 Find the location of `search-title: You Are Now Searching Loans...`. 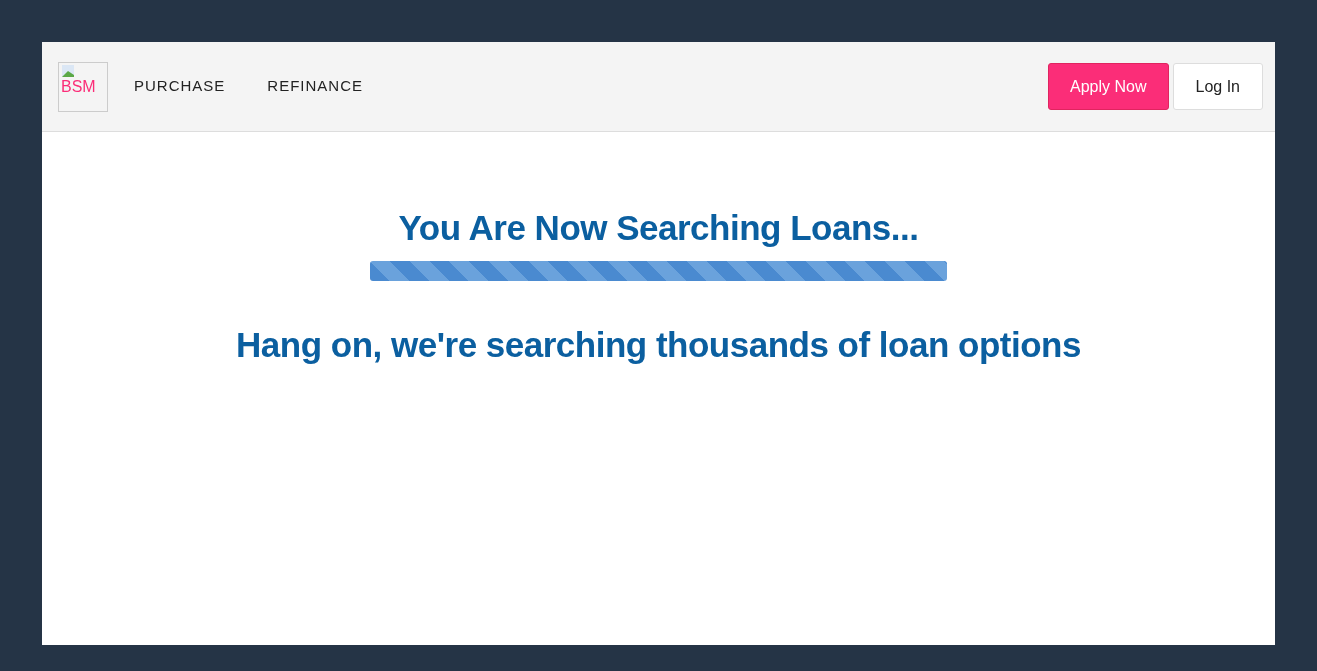

search-title: You Are Now Searching Loans... is located at coordinates (658, 228).